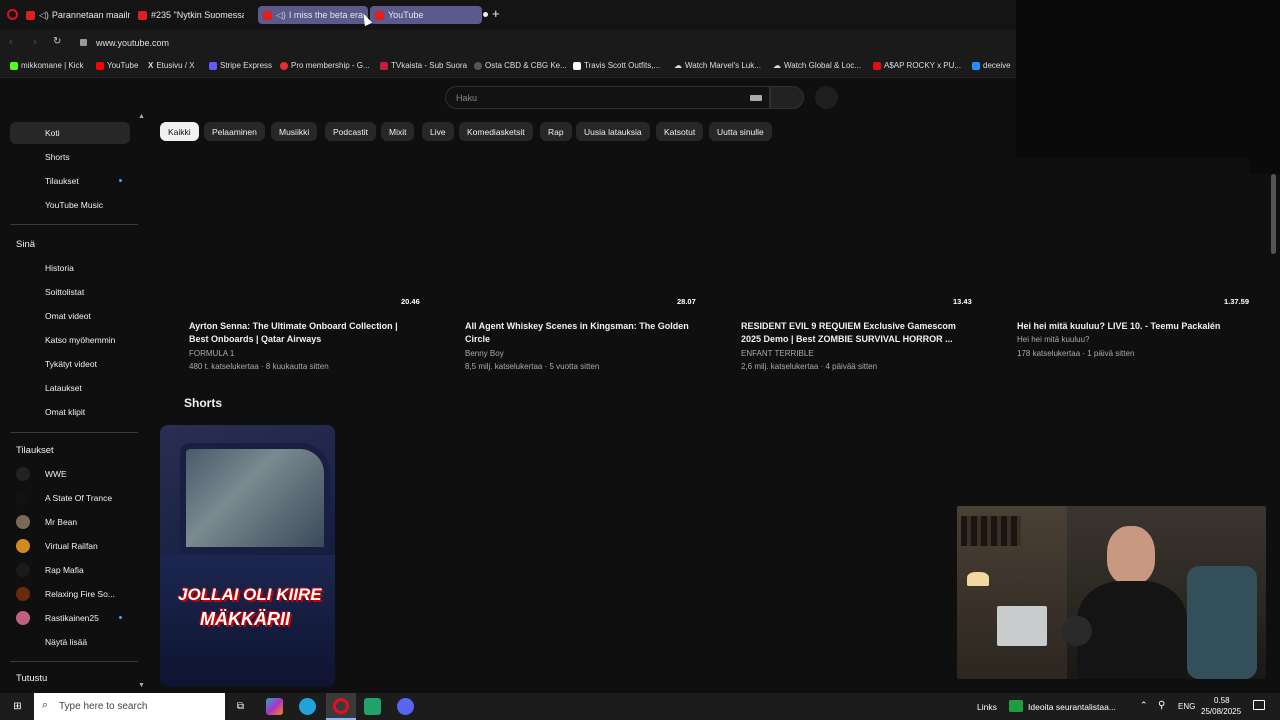 The image size is (1280, 720). Describe the element at coordinates (70, 388) in the screenshot. I see `sidebar-item-downloads: Lataukset` at that location.